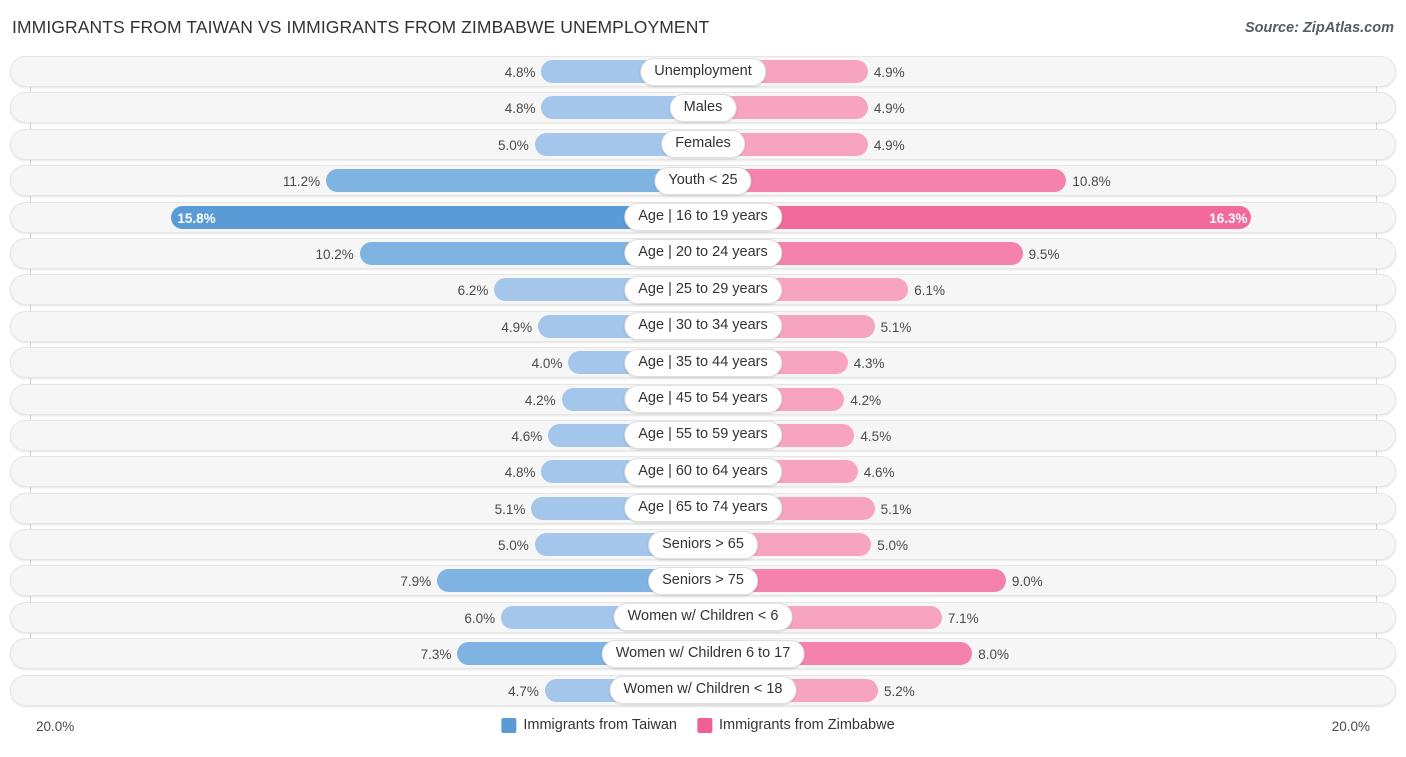 This screenshot has width=1406, height=757. I want to click on table-row: 6.0% 7.1% Women w/ Children < 6, so click(703, 617).